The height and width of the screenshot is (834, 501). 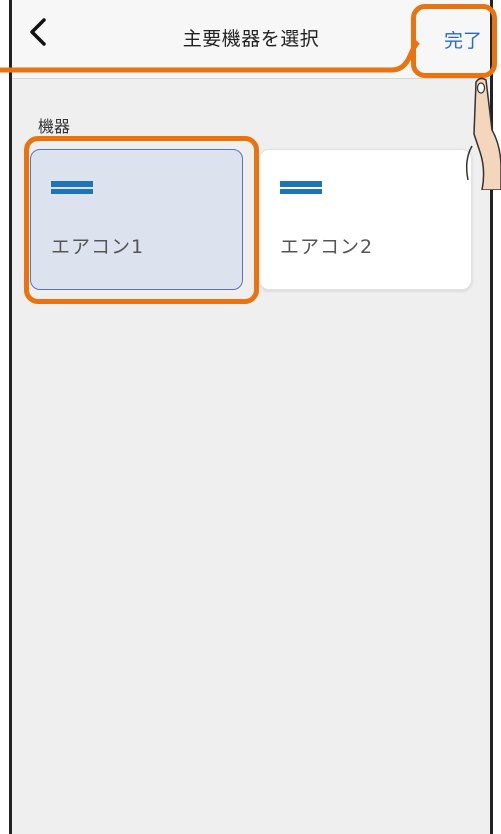 I want to click on header: 主要機器を選択 完了, so click(x=251, y=39).